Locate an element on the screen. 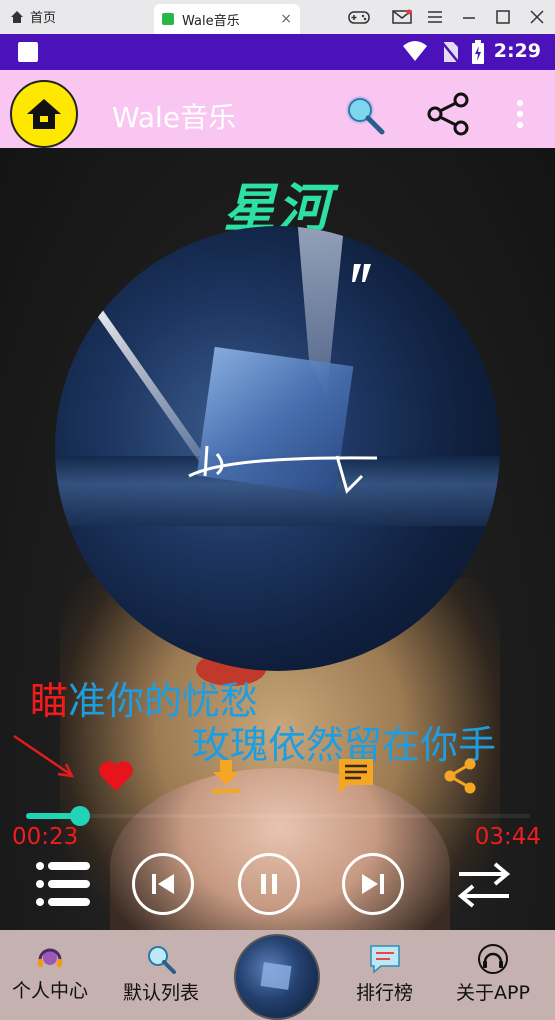 This screenshot has width=555, height=1020. app-toolbar: Wale音乐 is located at coordinates (277, 109).